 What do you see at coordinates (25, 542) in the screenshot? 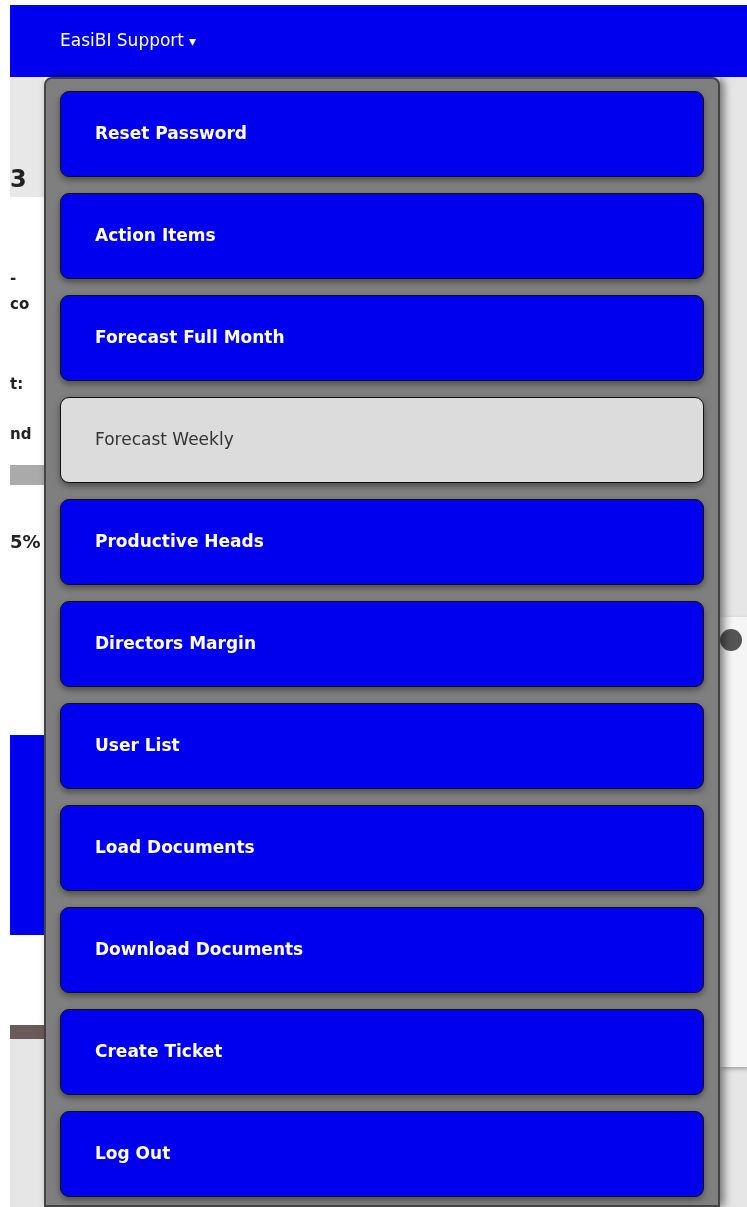
I see `percent-value: 5%` at bounding box center [25, 542].